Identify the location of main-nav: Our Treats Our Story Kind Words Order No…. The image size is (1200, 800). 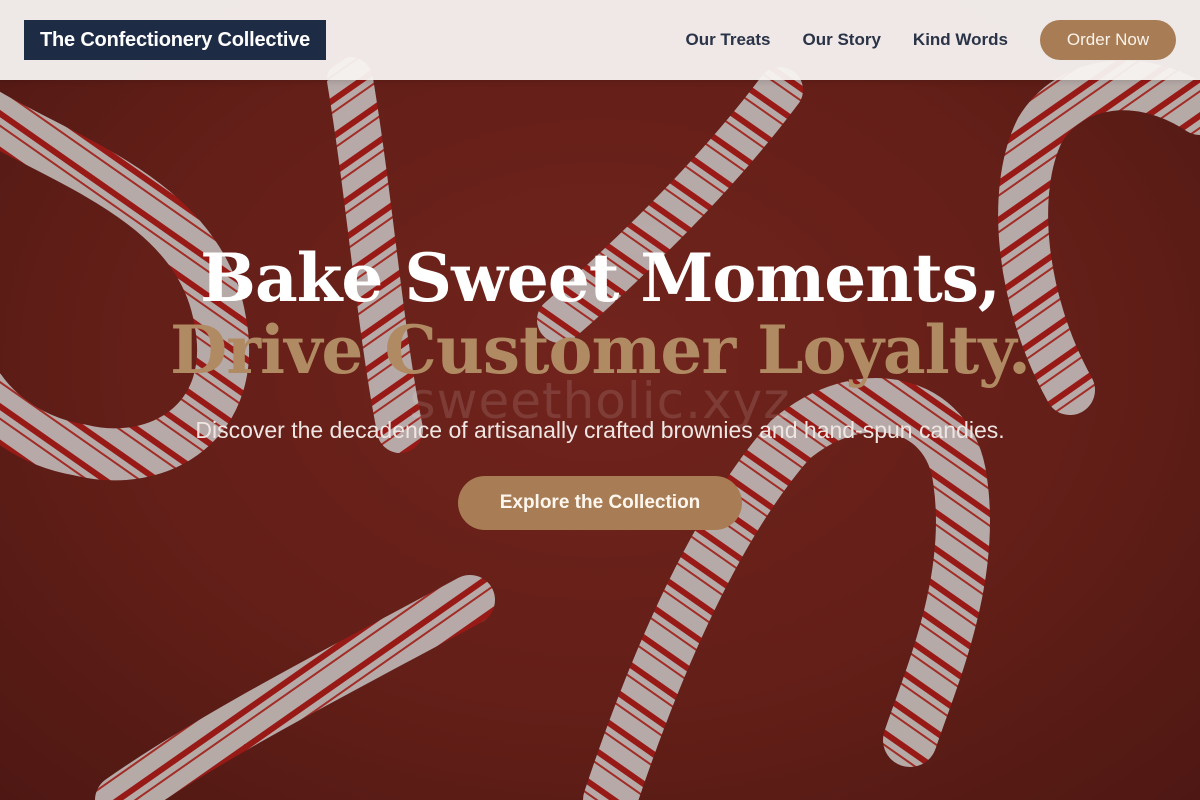
(930, 40).